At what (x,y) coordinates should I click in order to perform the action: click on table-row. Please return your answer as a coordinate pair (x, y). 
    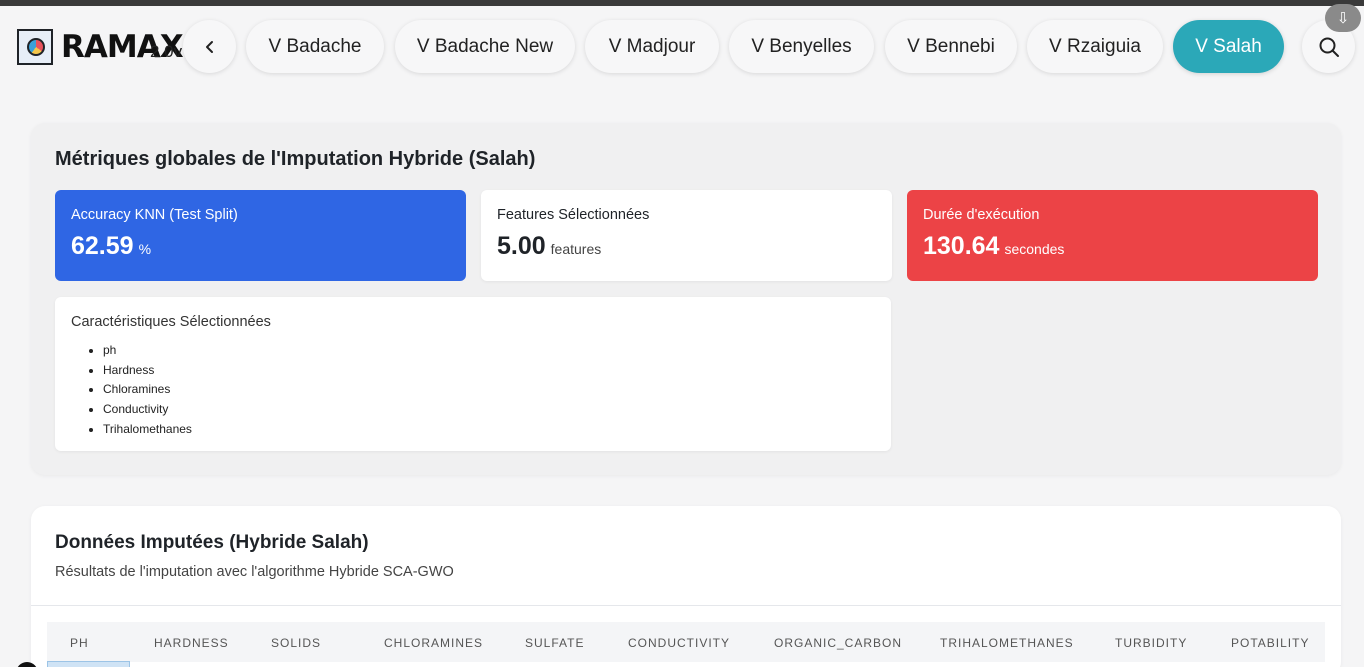
    Looking at the image, I should click on (88, 664).